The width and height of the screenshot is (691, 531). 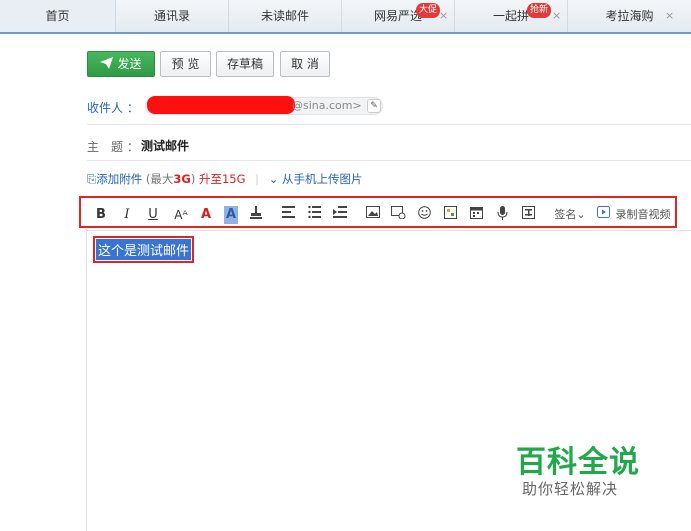 I want to click on tab-yanxuan: 网易严选 大促 ×, so click(x=398, y=16).